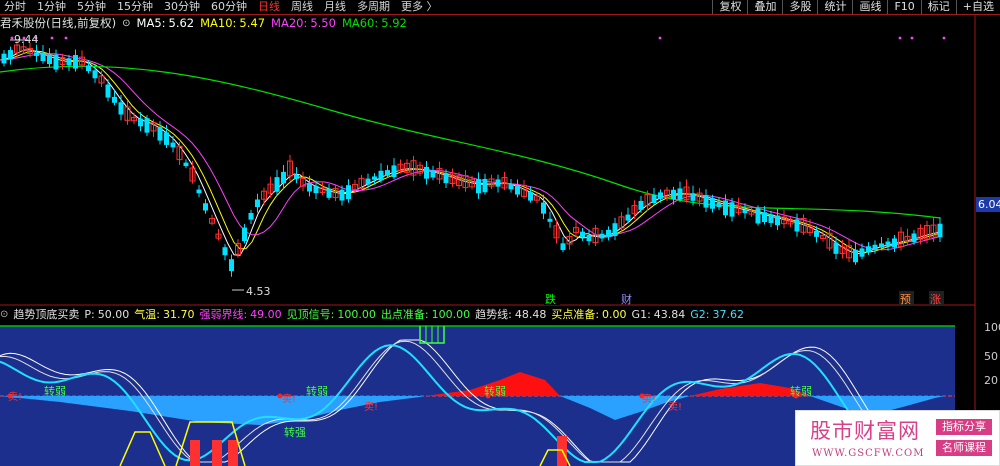 Image resolution: width=1000 pixels, height=466 pixels. What do you see at coordinates (15, 397) in the screenshot?
I see `signal-mai-1: 卖!` at bounding box center [15, 397].